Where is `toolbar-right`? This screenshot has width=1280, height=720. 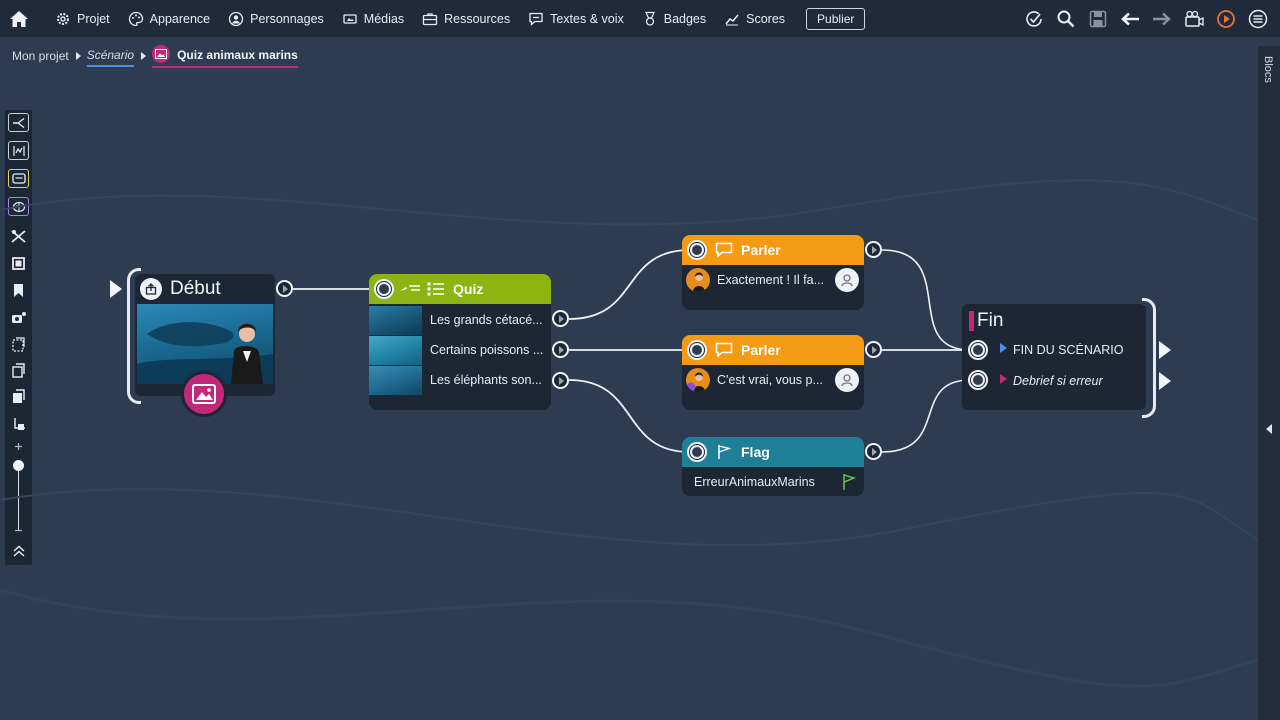
toolbar-right is located at coordinates (1146, 18).